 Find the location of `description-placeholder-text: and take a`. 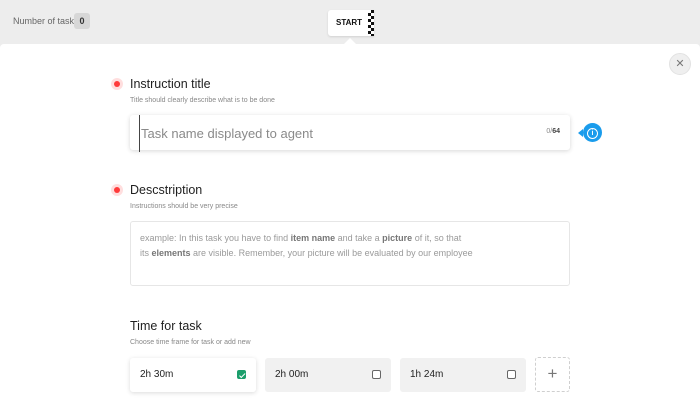

description-placeholder-text: and take a is located at coordinates (359, 238).